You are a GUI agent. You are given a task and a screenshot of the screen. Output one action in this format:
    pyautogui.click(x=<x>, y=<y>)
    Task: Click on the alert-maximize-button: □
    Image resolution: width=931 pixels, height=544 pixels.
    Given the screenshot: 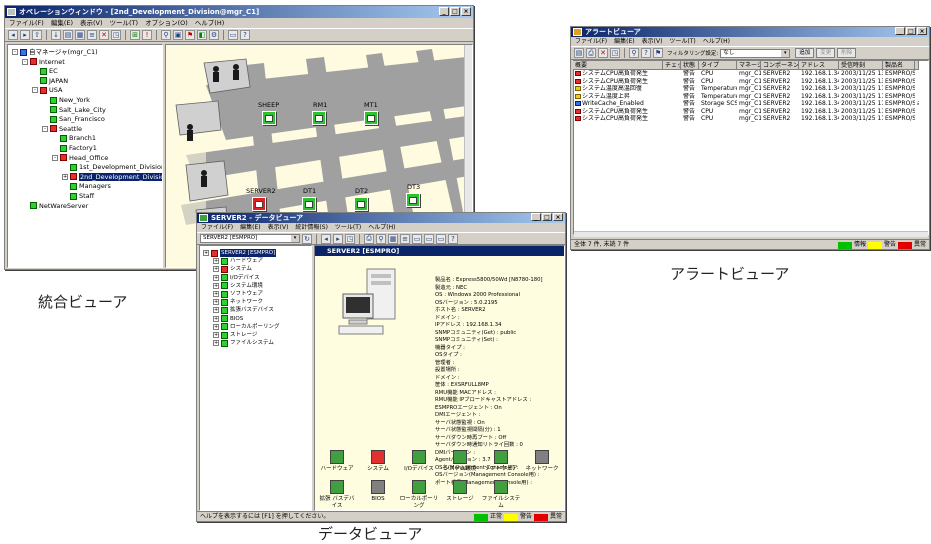 What is the action you would take?
    pyautogui.click(x=911, y=31)
    